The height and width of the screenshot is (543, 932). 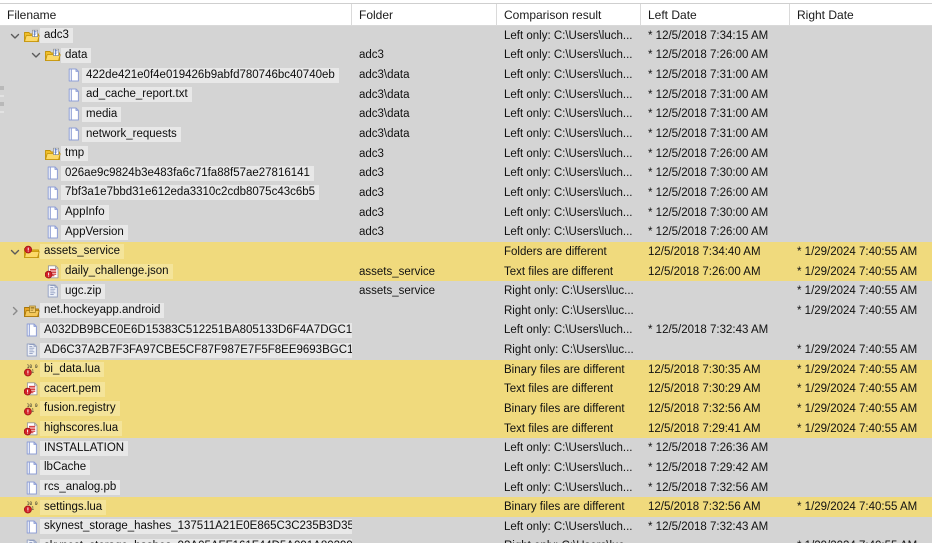 I want to click on filename-label: assets_service, so click(x=82, y=252).